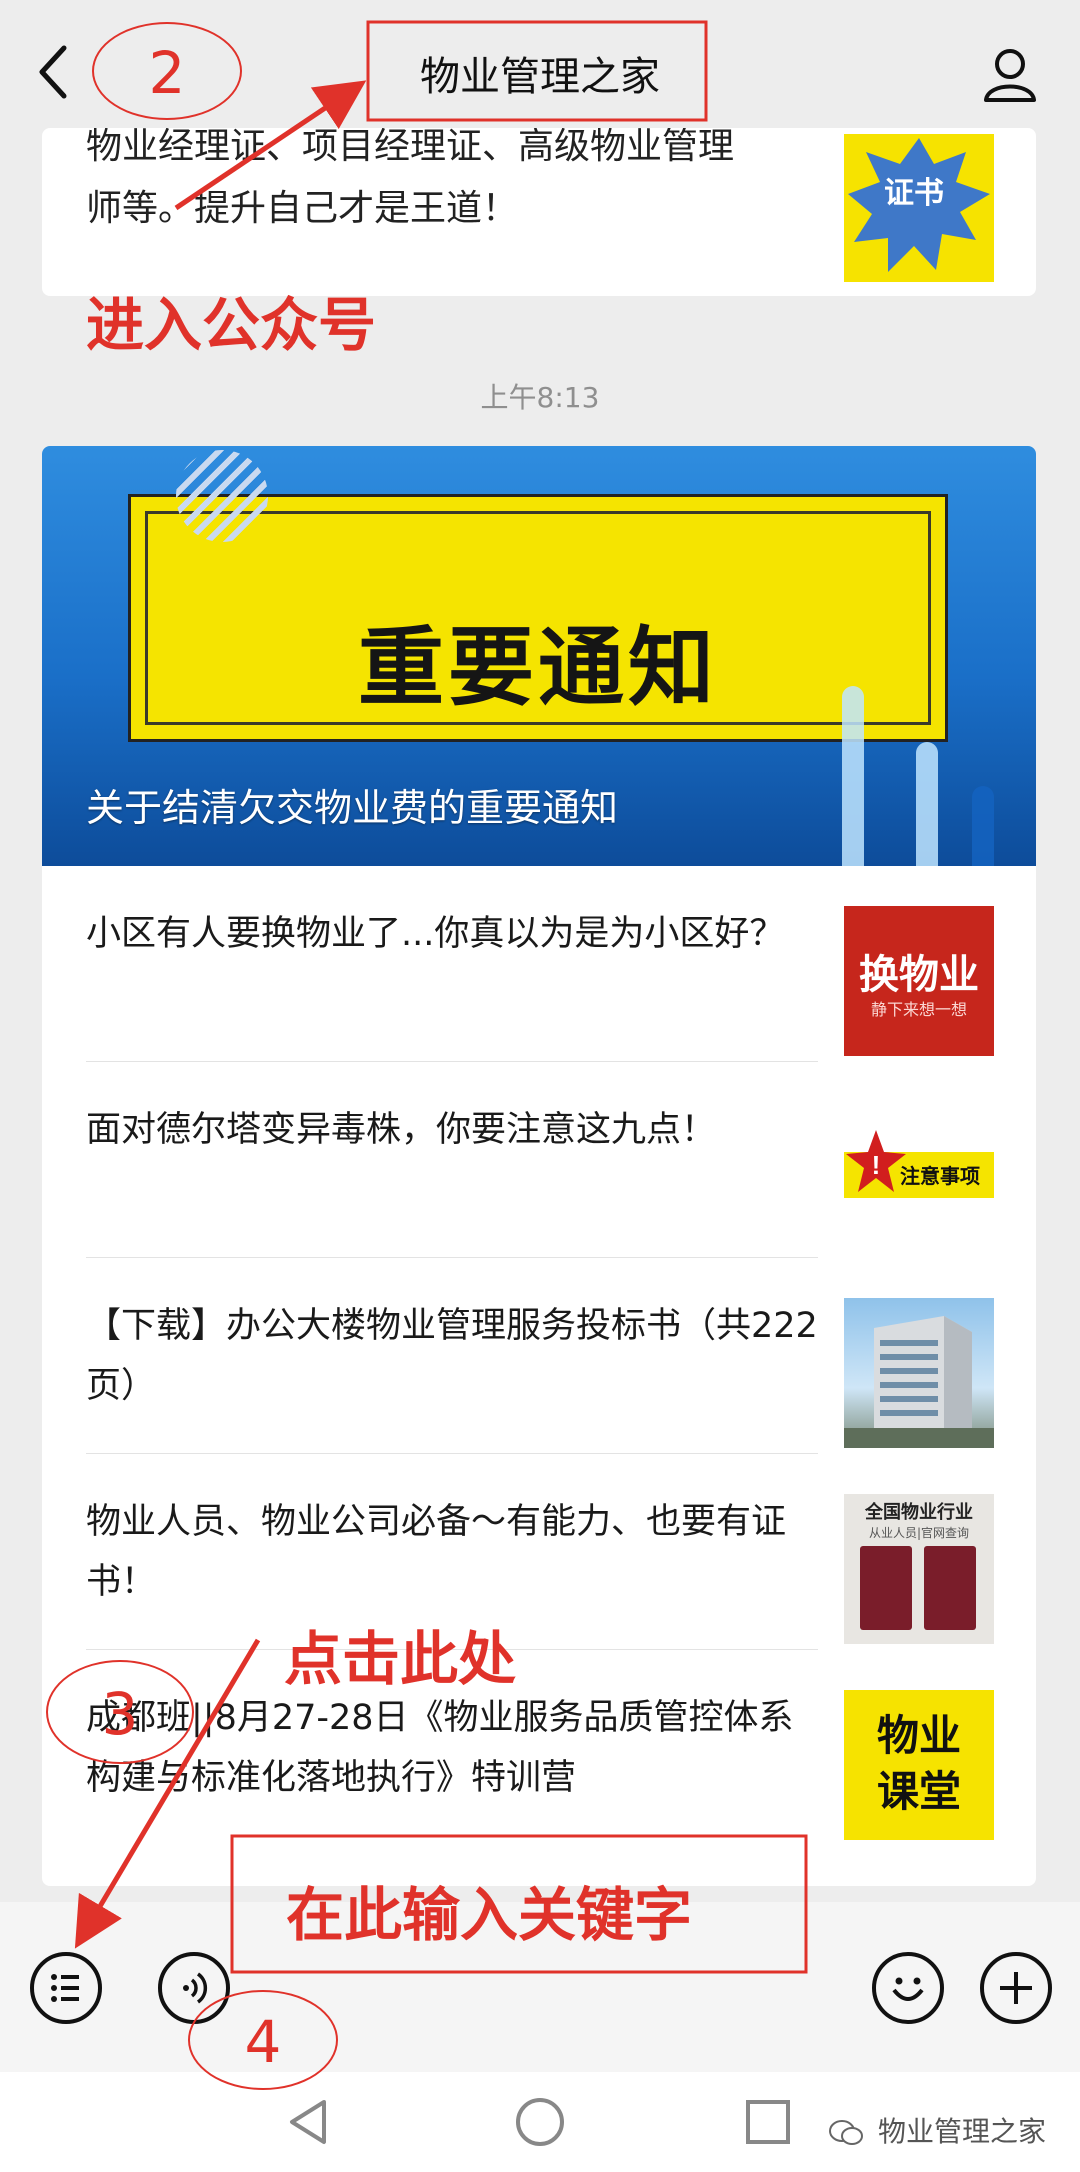  I want to click on watermark: 物业管理之家, so click(937, 2130).